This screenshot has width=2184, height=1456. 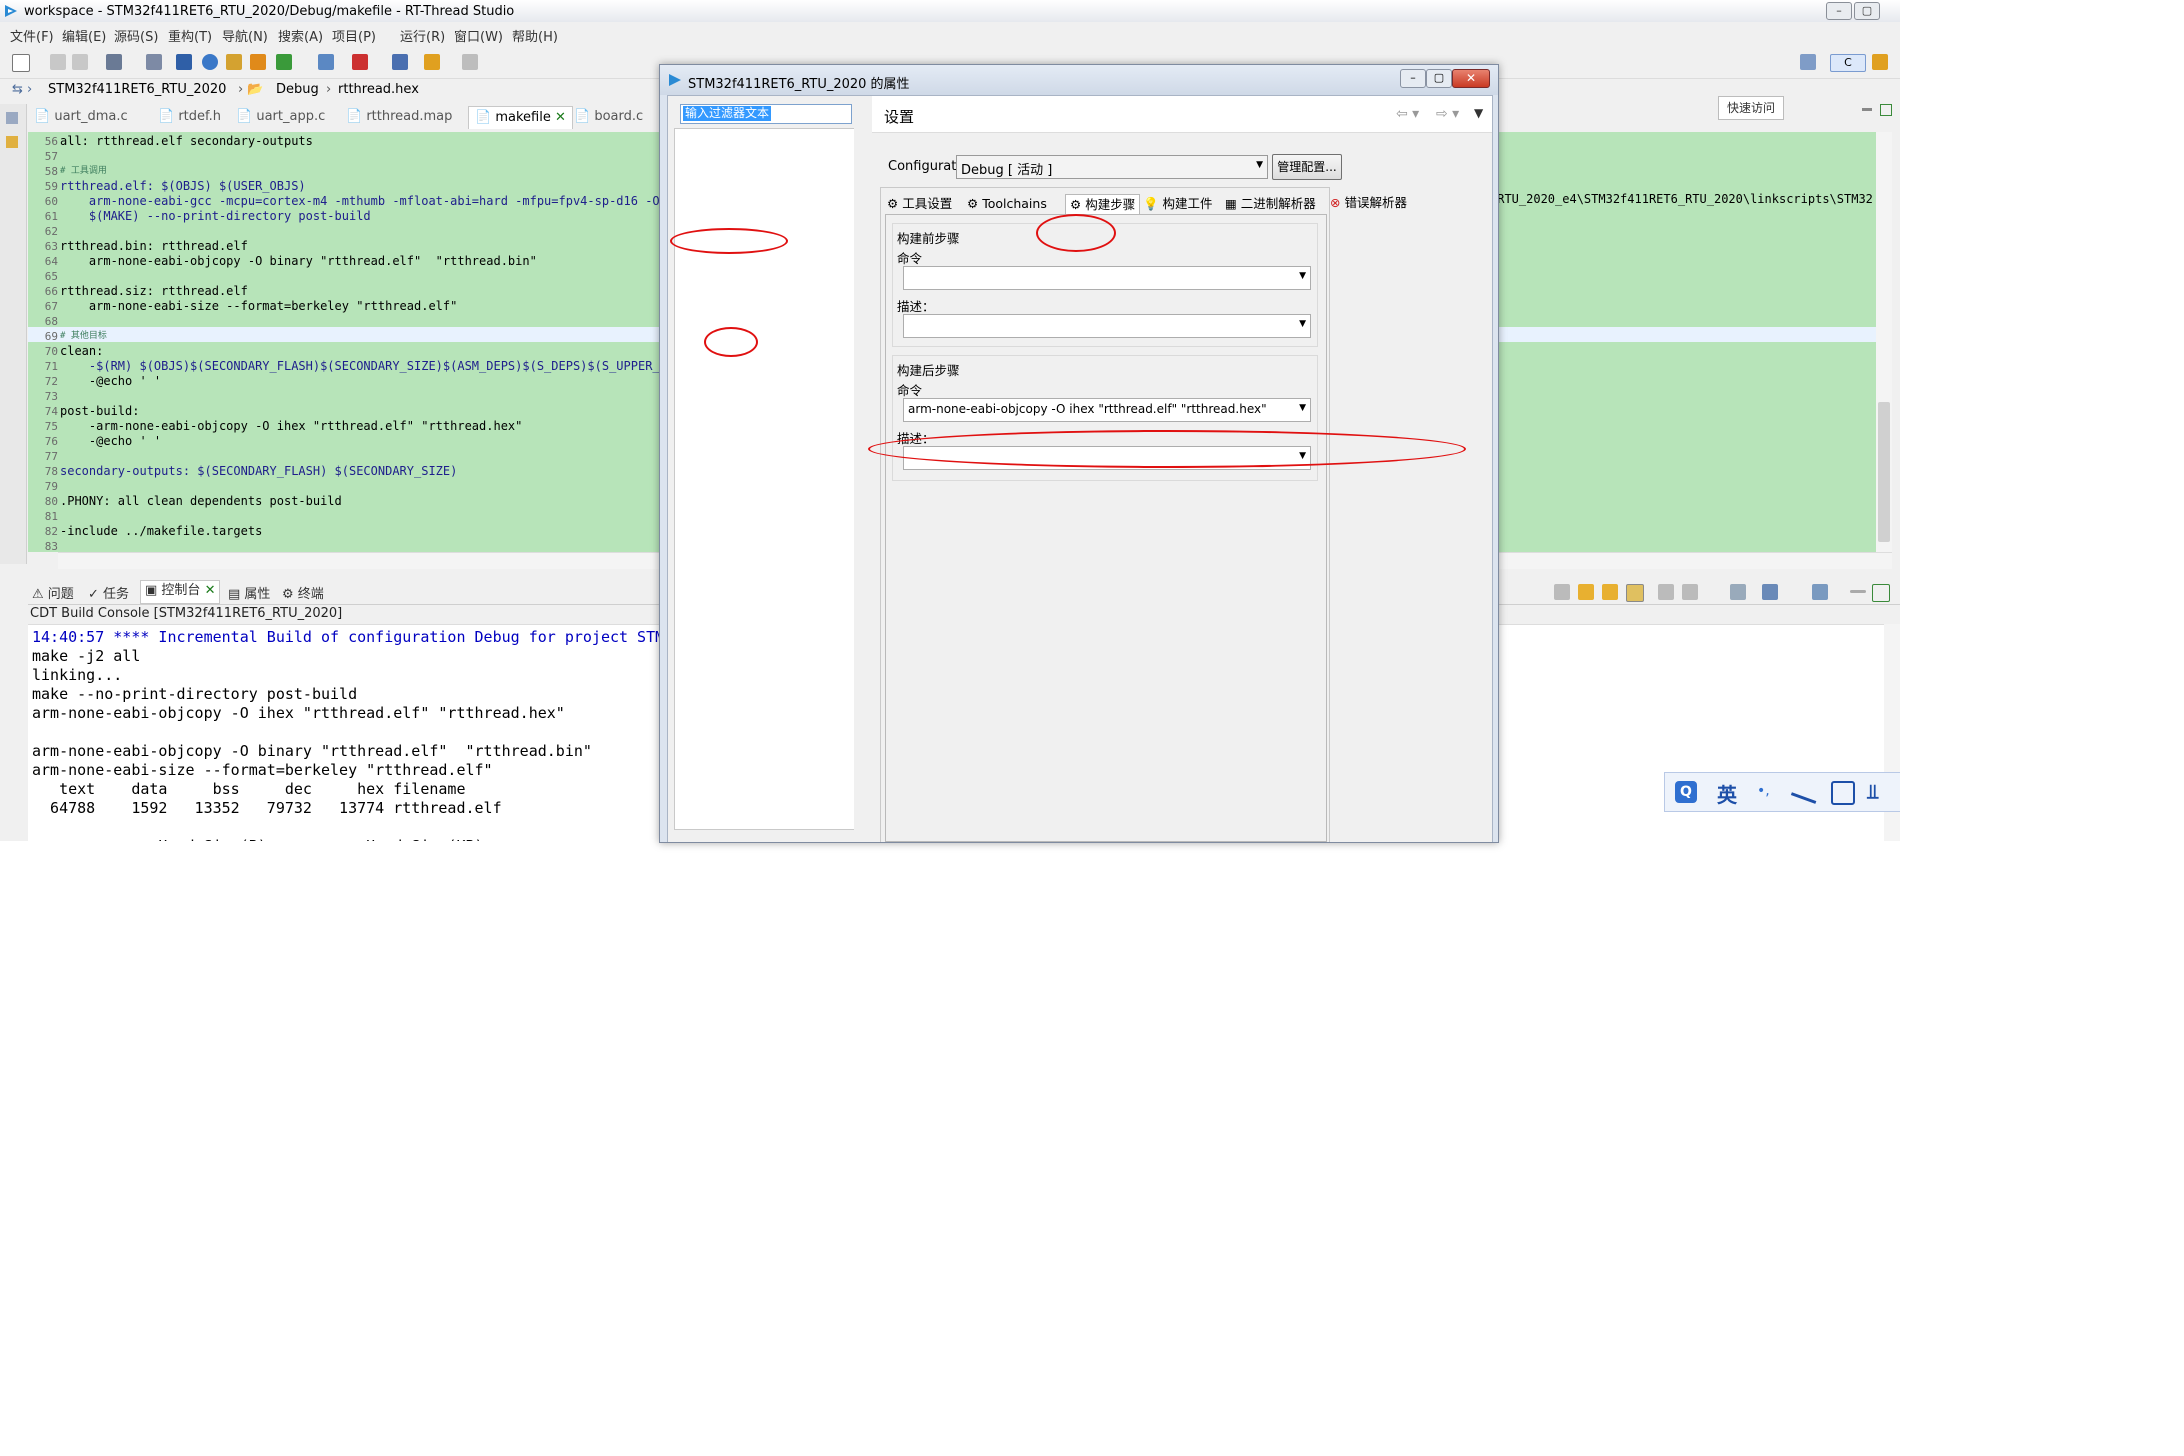 What do you see at coordinates (1751, 108) in the screenshot?
I see `quick-access-field: 快速访问` at bounding box center [1751, 108].